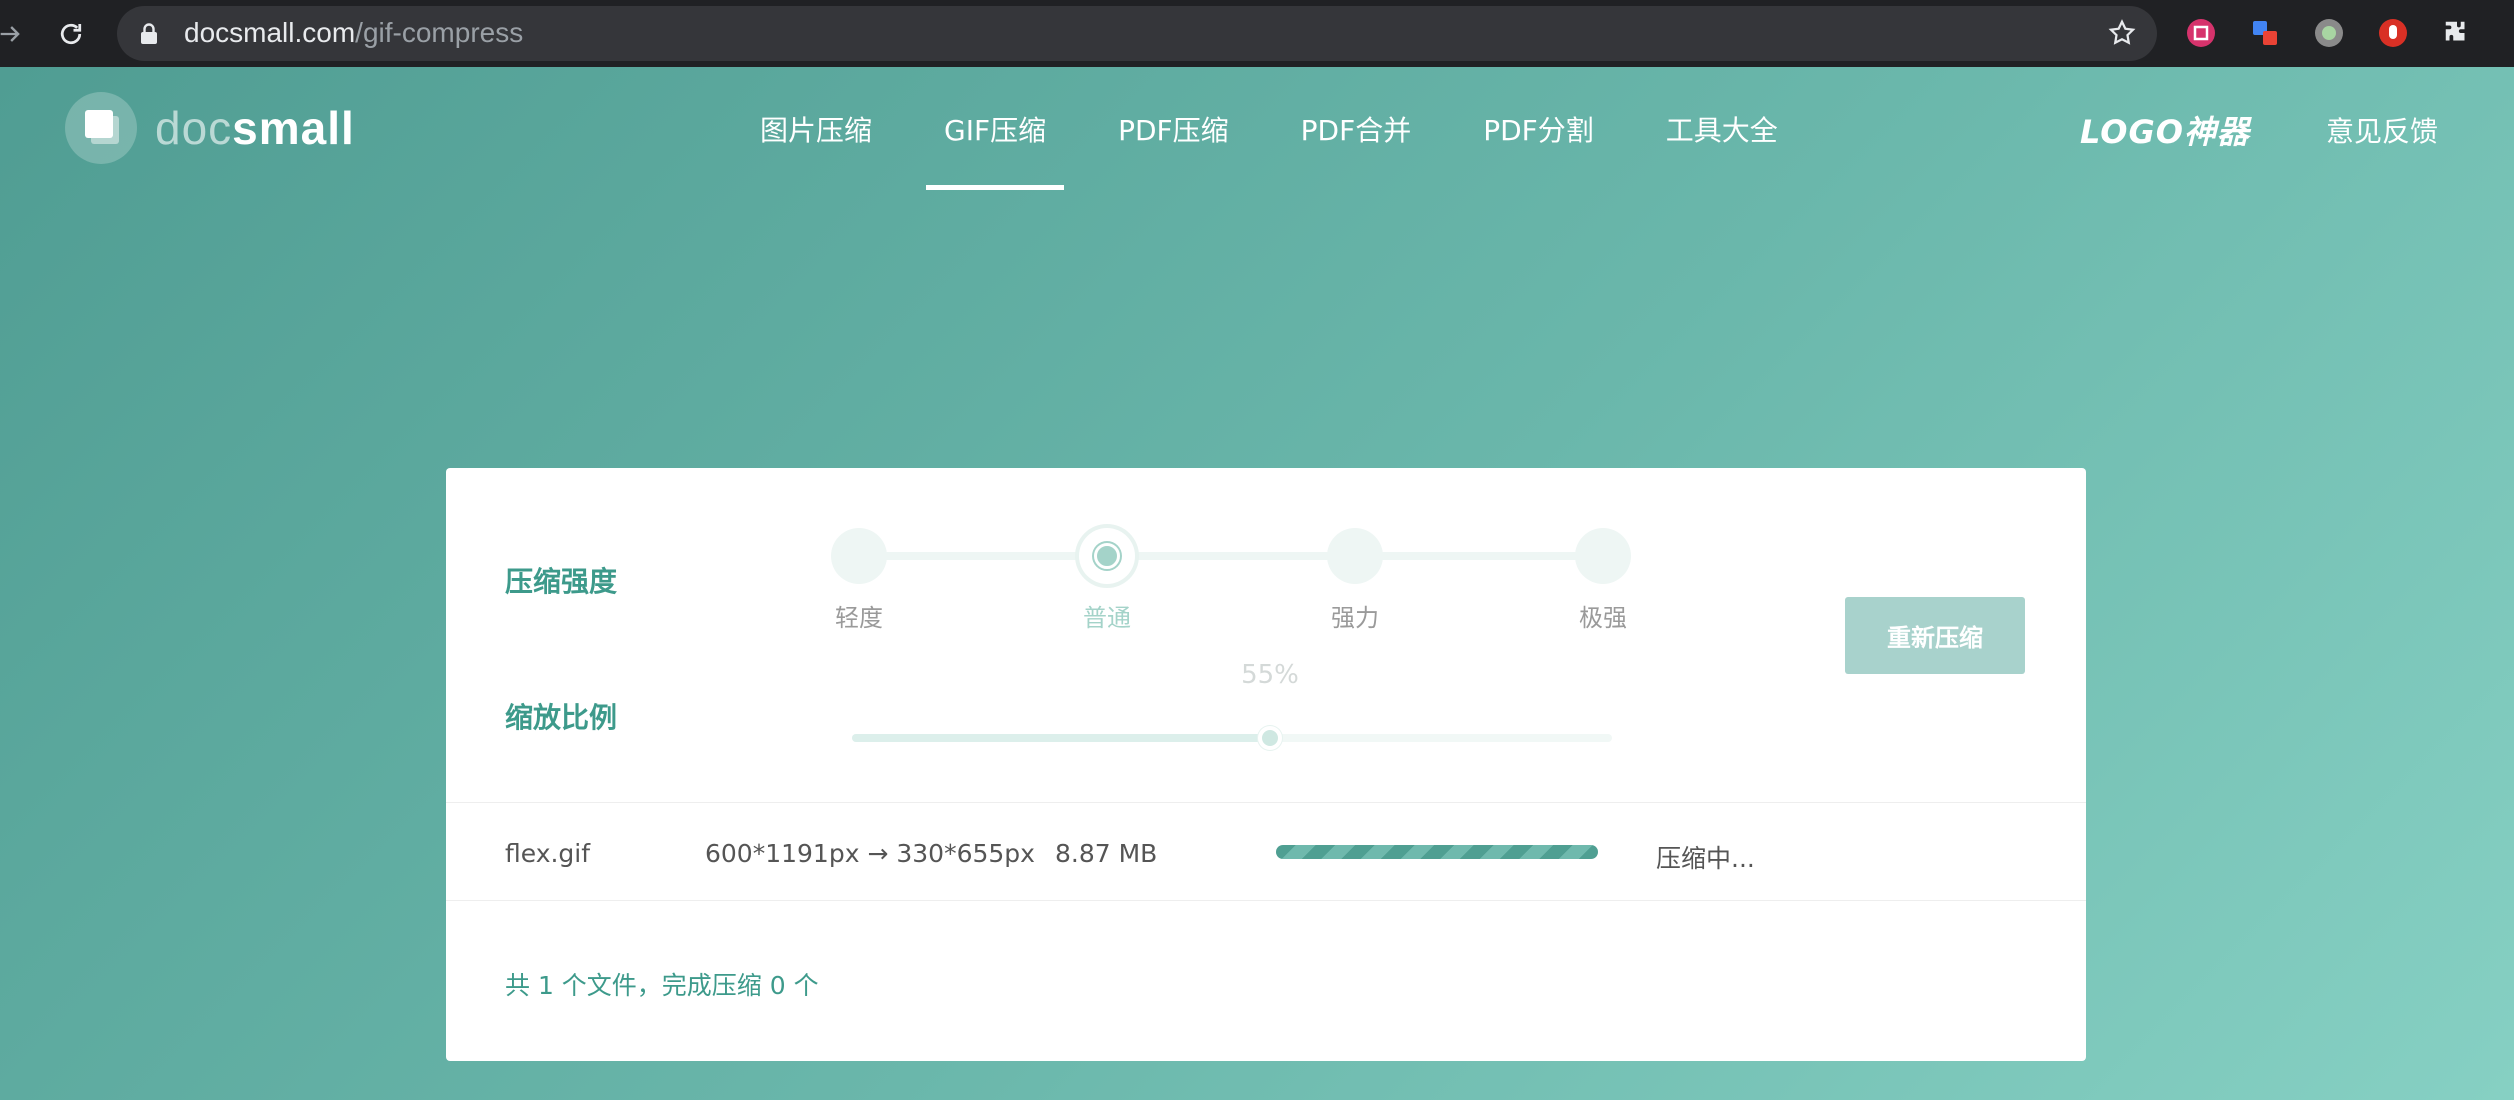 This screenshot has height=1100, width=2514. Describe the element at coordinates (2329, 33) in the screenshot. I see `extension-circle-icon` at that location.